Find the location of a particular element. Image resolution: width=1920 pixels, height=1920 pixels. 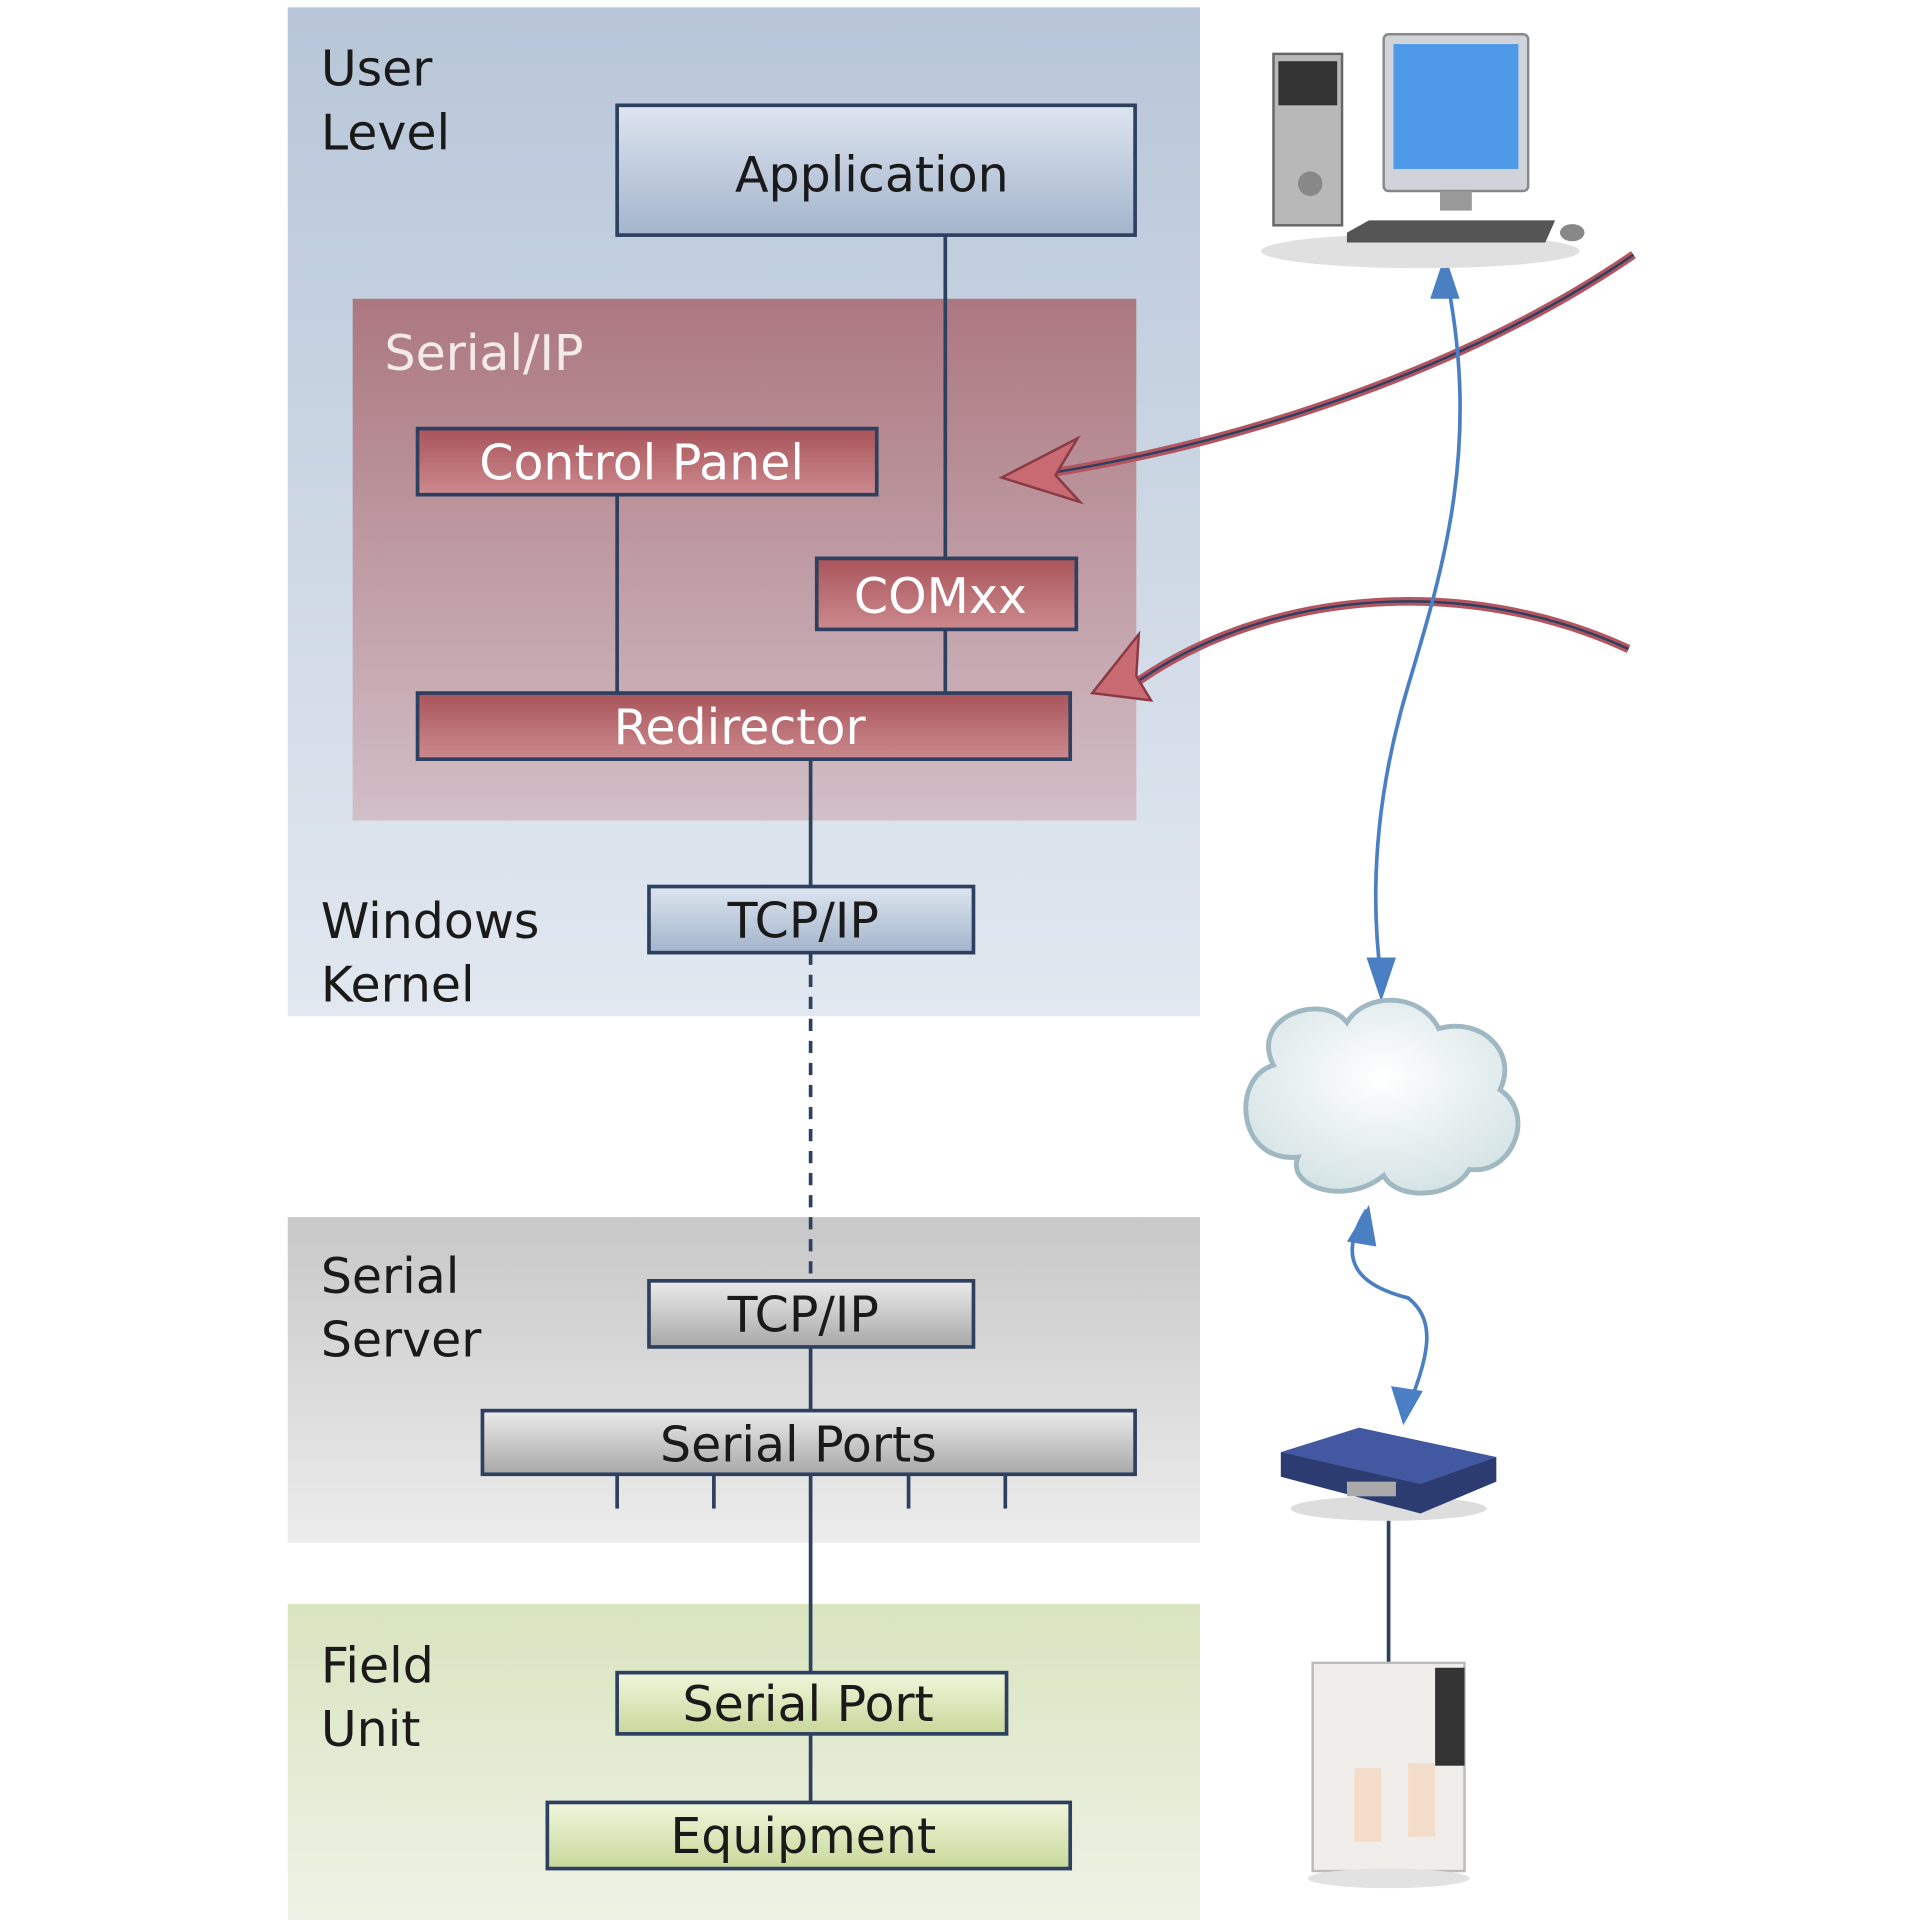

tcpip-pc-text: TCP/IP is located at coordinates (803, 920).